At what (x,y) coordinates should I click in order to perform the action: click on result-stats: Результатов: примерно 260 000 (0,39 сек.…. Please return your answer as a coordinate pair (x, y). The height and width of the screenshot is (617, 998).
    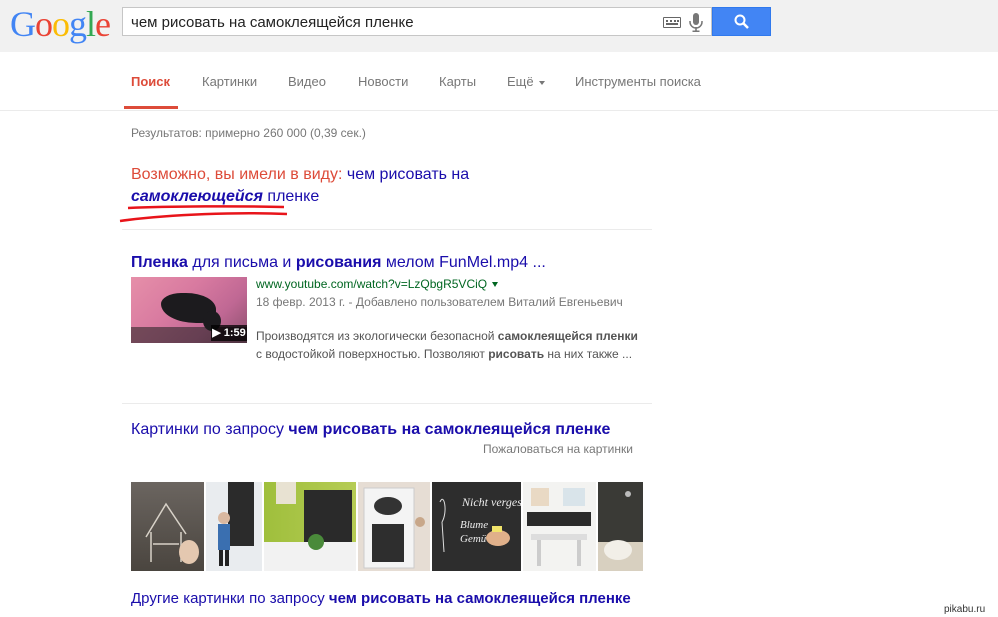
    Looking at the image, I should click on (248, 133).